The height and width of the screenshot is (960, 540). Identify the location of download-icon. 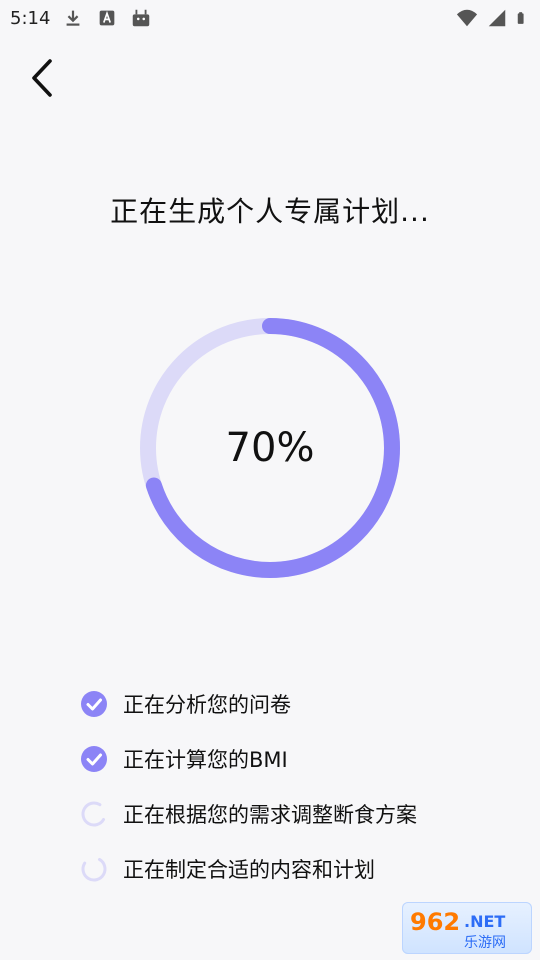
(73, 18).